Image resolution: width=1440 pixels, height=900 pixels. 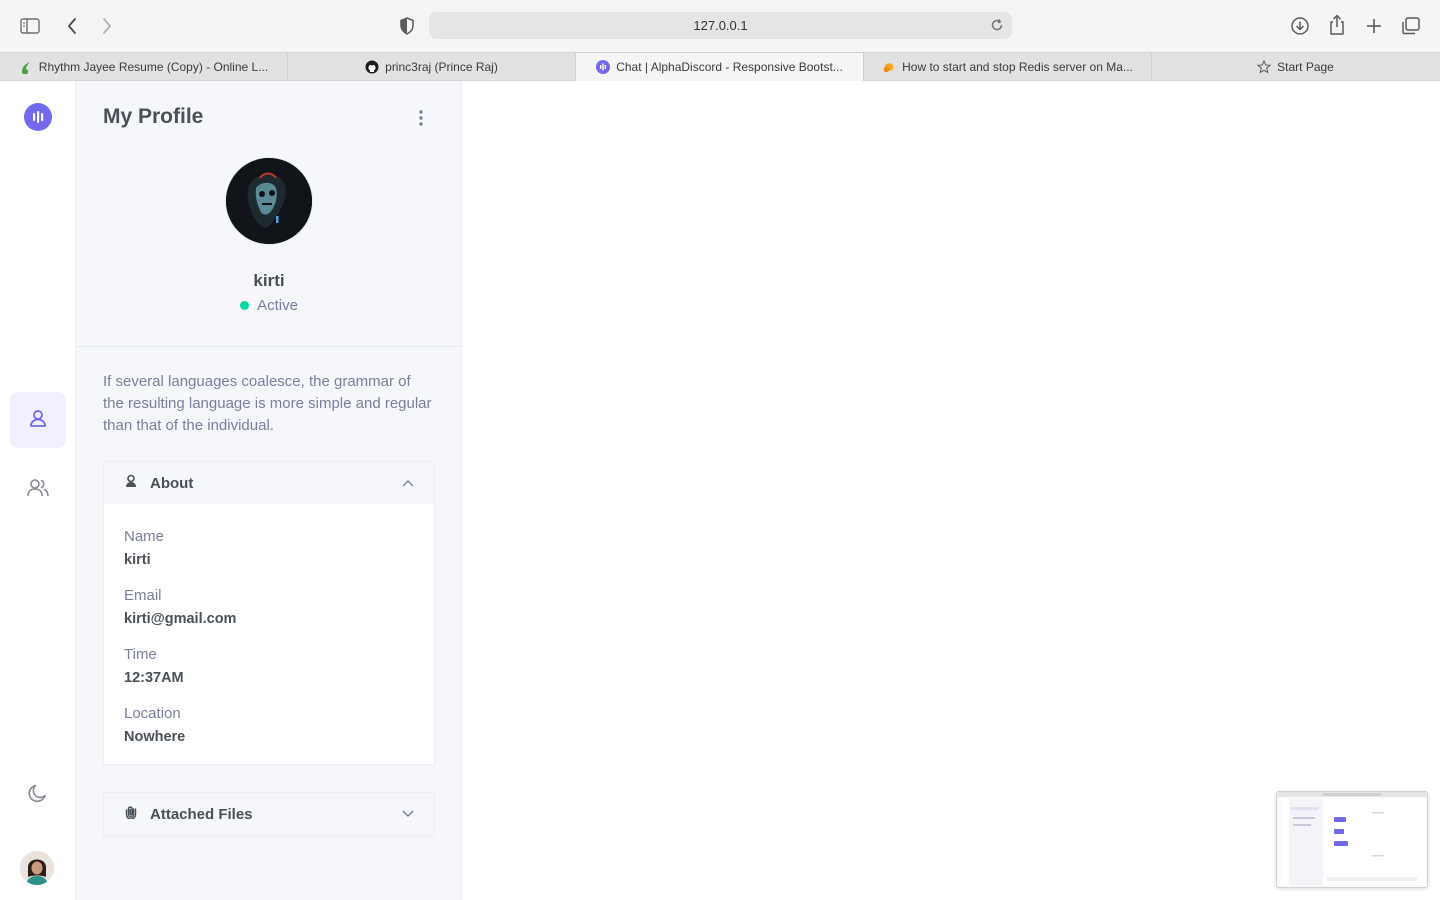 I want to click on browser-tab: Start Page, so click(x=1295, y=67).